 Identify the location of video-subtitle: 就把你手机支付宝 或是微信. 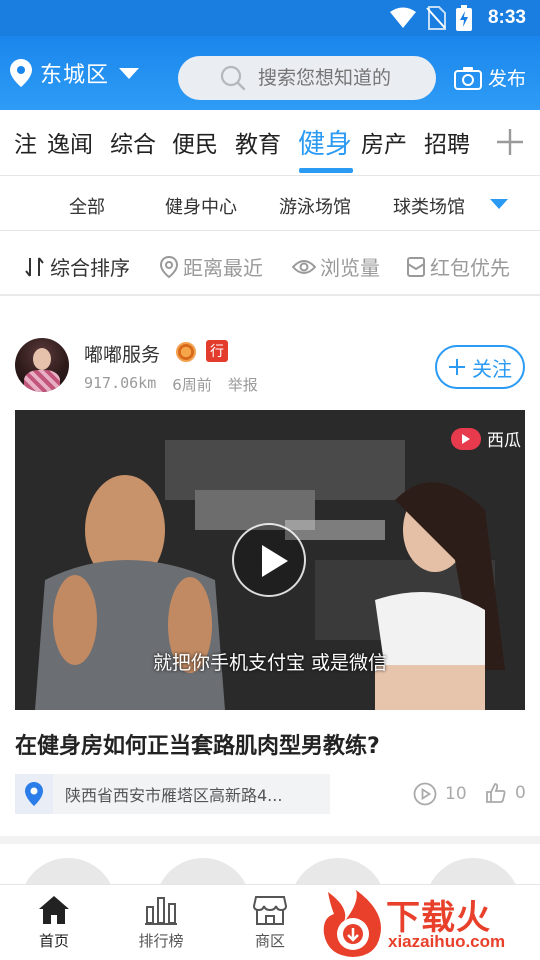
(270, 663).